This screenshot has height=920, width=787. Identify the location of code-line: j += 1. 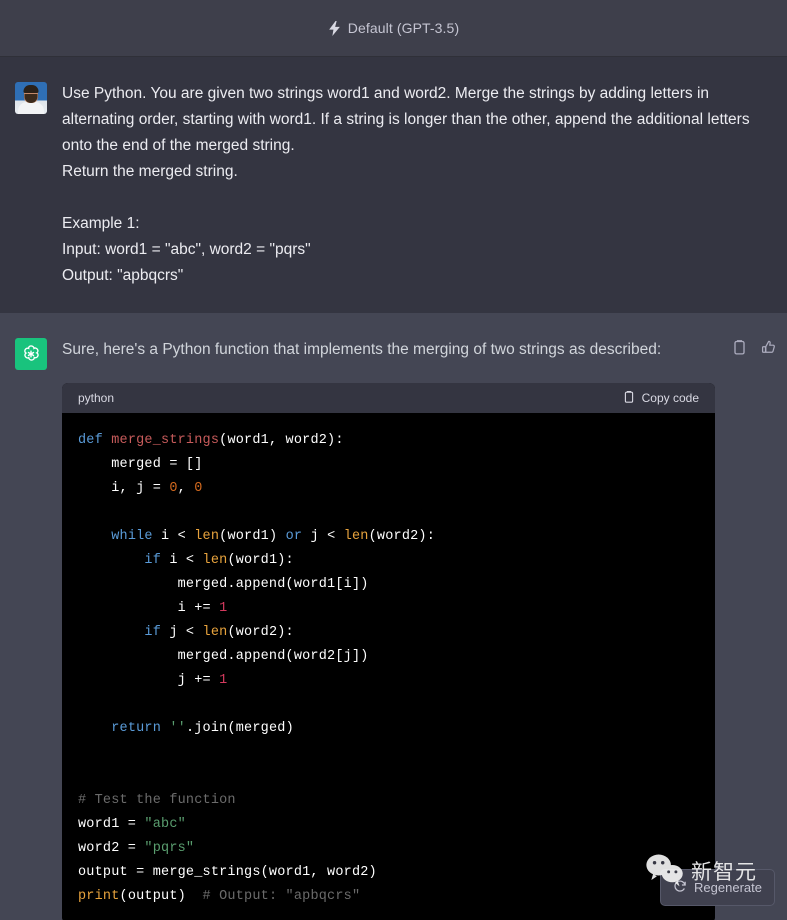
(388, 681).